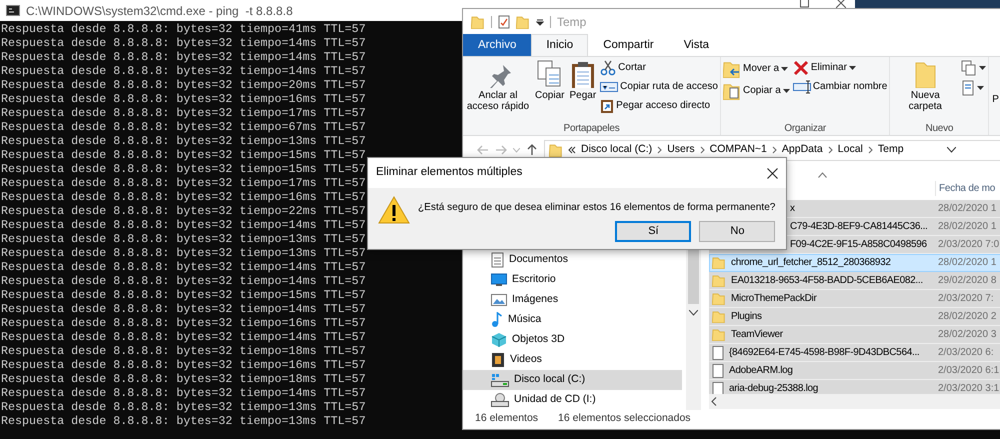 The width and height of the screenshot is (1000, 439). Describe the element at coordinates (616, 150) in the screenshot. I see `breadcrumb-link: Disco local (C:)` at that location.